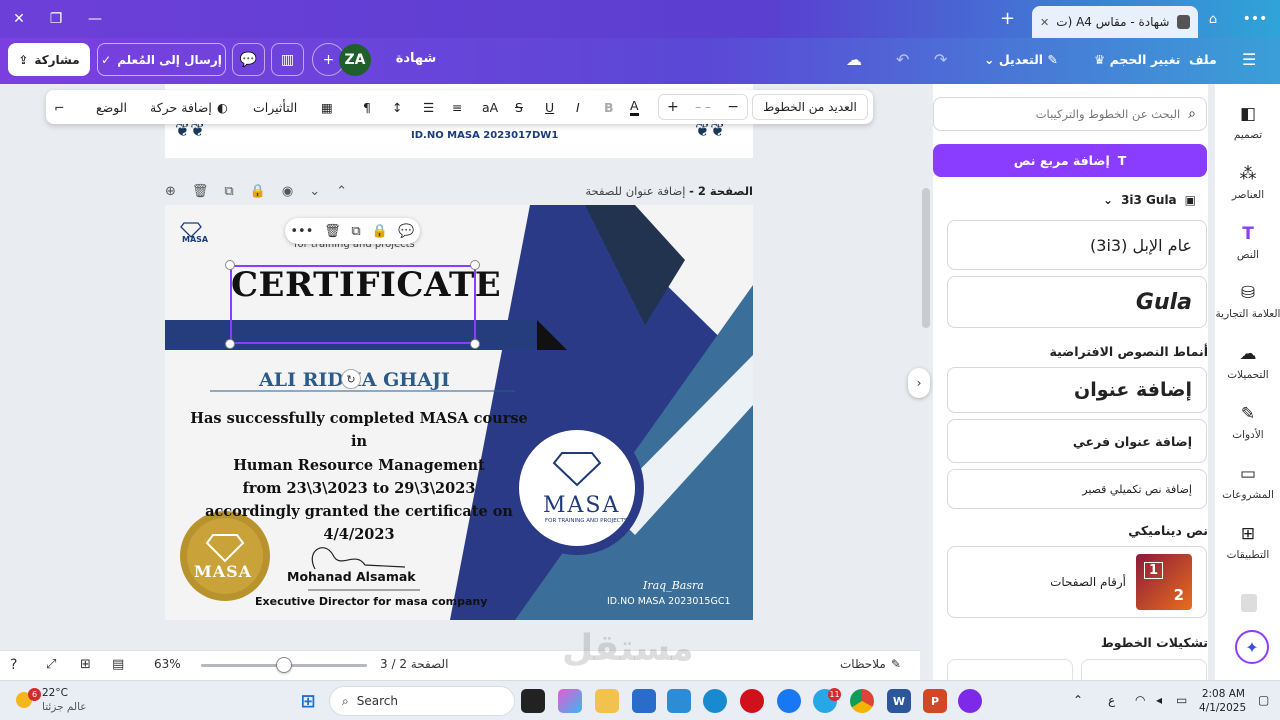  What do you see at coordinates (1077, 582) in the screenshot?
I see `page-numbers-card: 1 2 أرقام الصفحات` at bounding box center [1077, 582].